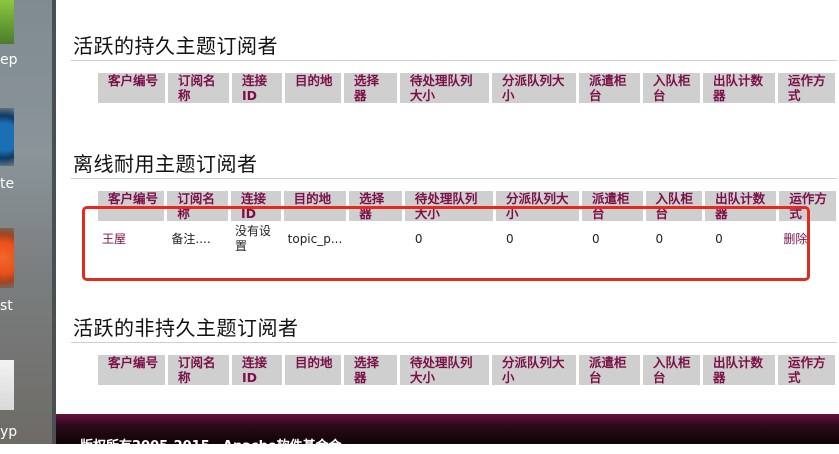 The image size is (839, 454). I want to click on section-title-active-durable: 活跃的持久主题订阅者, so click(175, 46).